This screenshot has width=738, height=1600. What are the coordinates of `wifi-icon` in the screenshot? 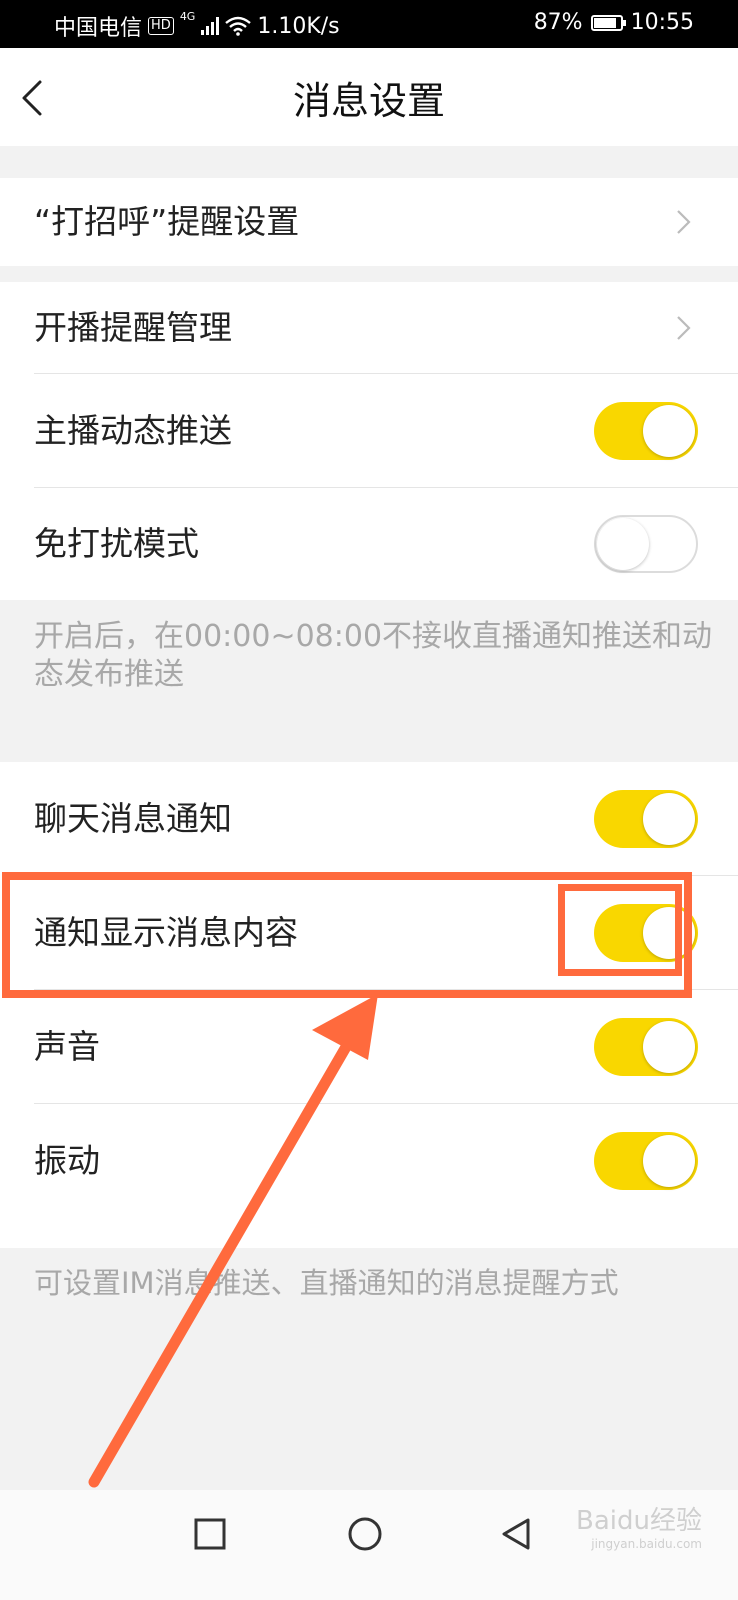 It's located at (238, 26).